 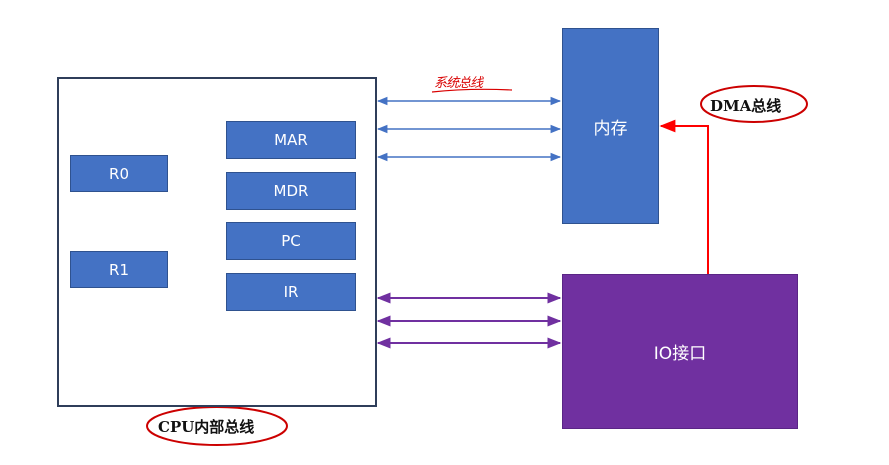 I want to click on register-mdr: MDR, so click(x=291, y=191).